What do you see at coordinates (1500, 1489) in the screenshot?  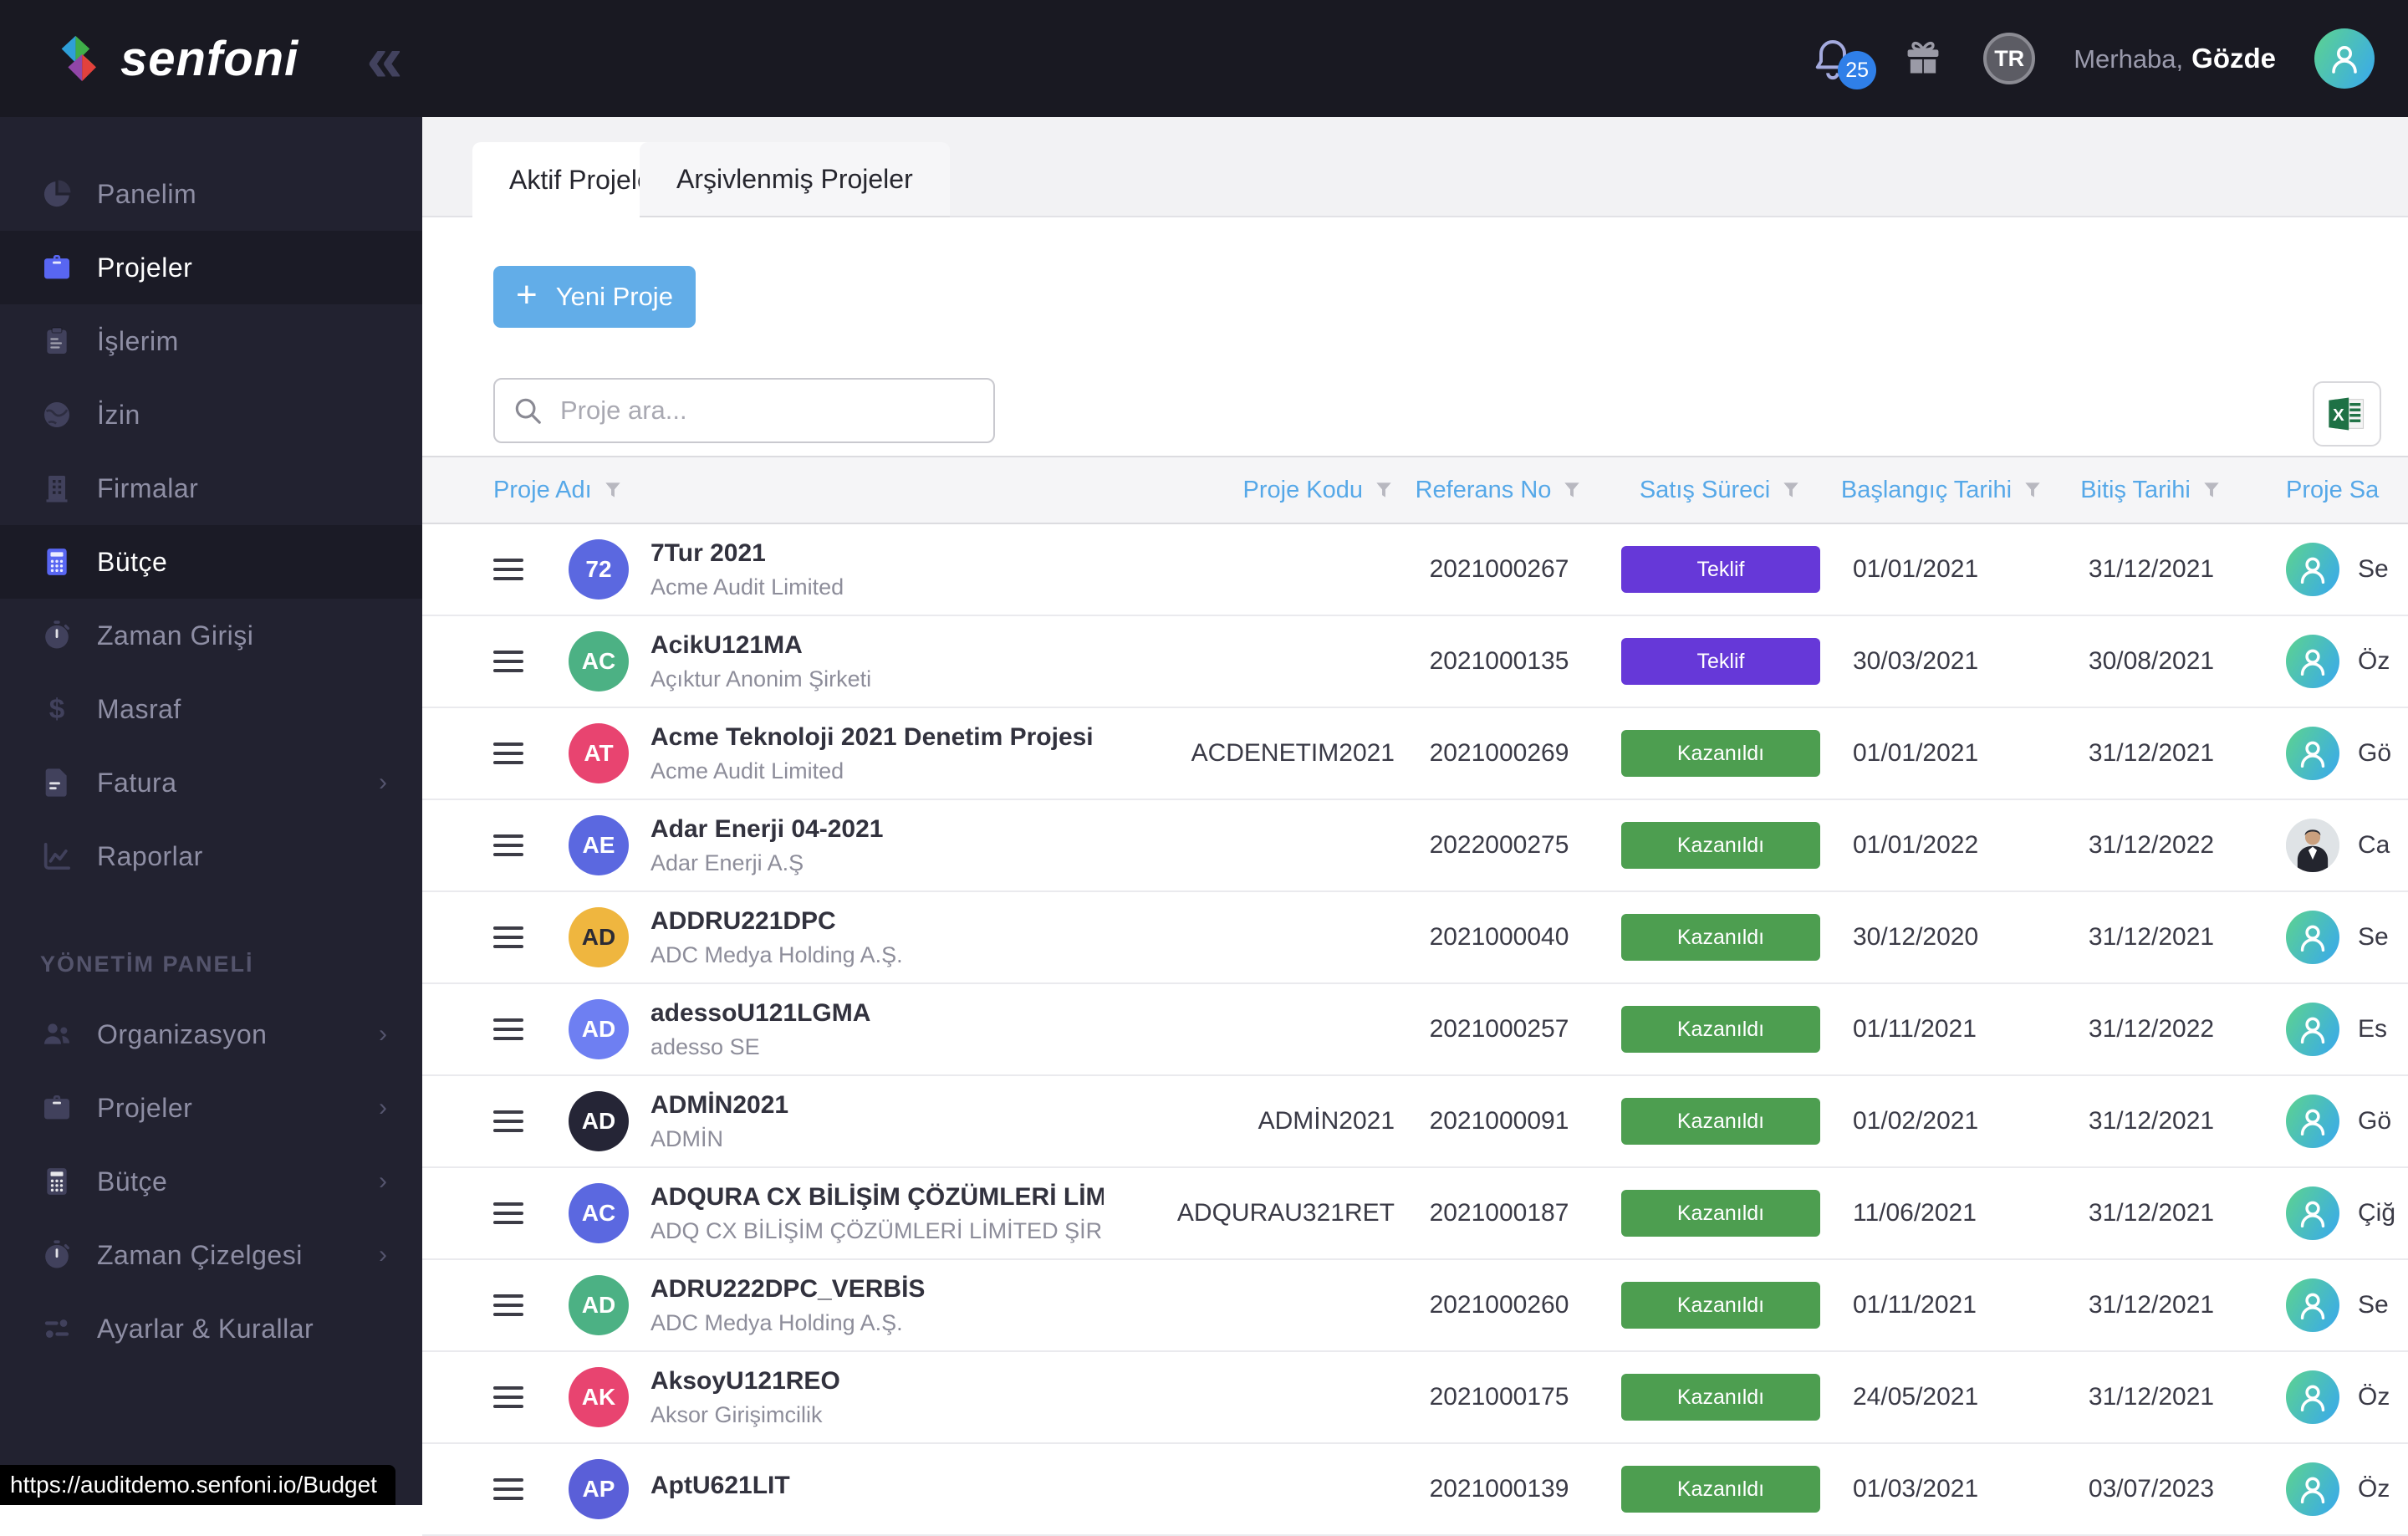 I see `reference-no-cell: 2021000139` at bounding box center [1500, 1489].